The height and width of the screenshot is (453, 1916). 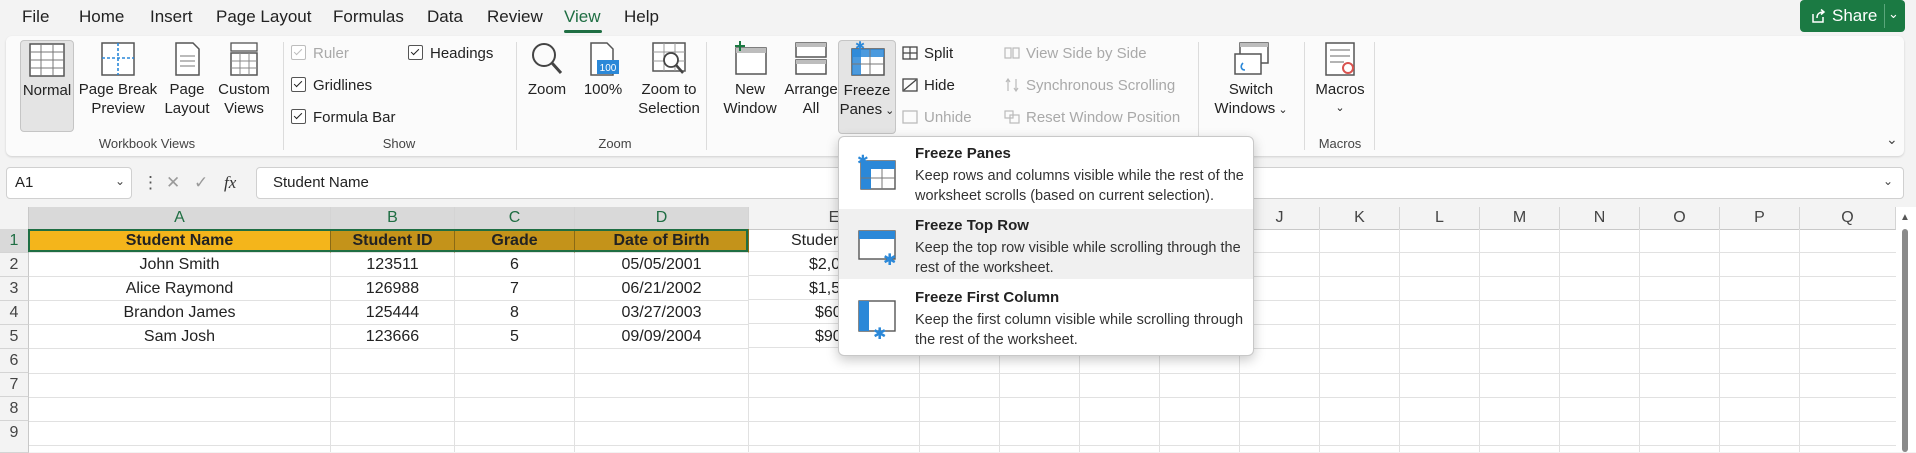 What do you see at coordinates (1520, 218) in the screenshot?
I see `column-header-m: M` at bounding box center [1520, 218].